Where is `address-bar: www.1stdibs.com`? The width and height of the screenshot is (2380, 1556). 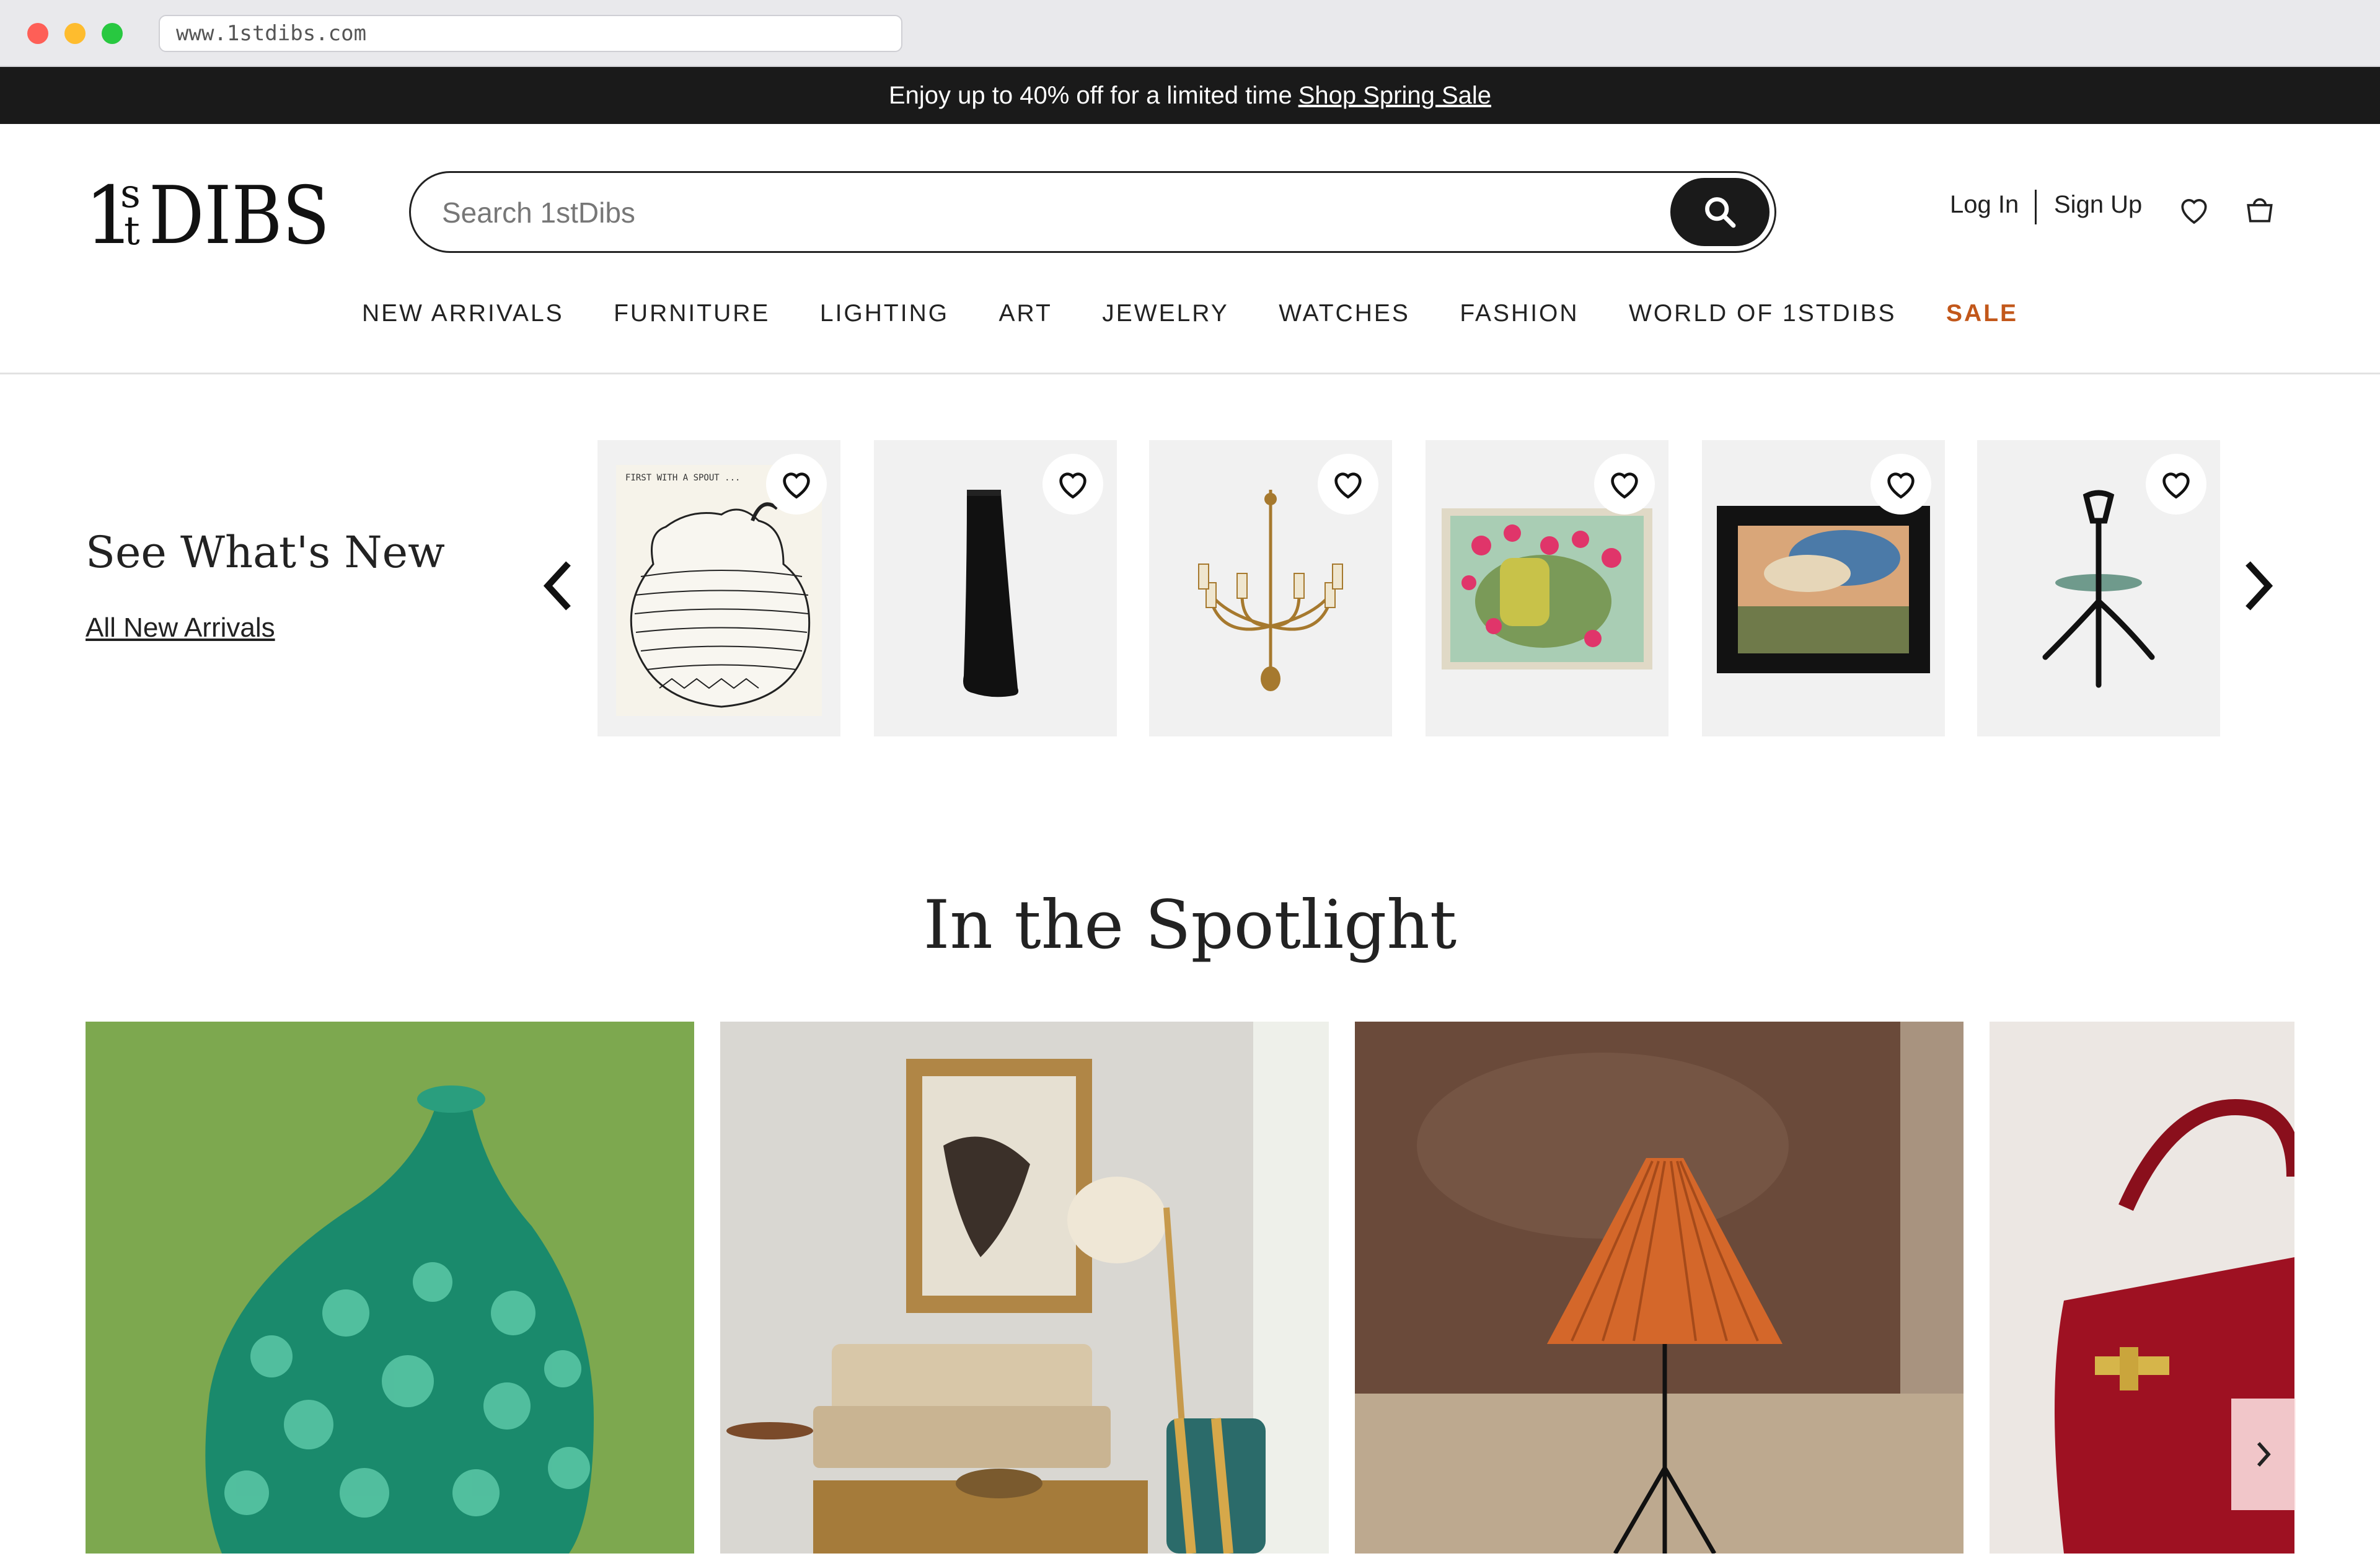 address-bar: www.1stdibs.com is located at coordinates (530, 33).